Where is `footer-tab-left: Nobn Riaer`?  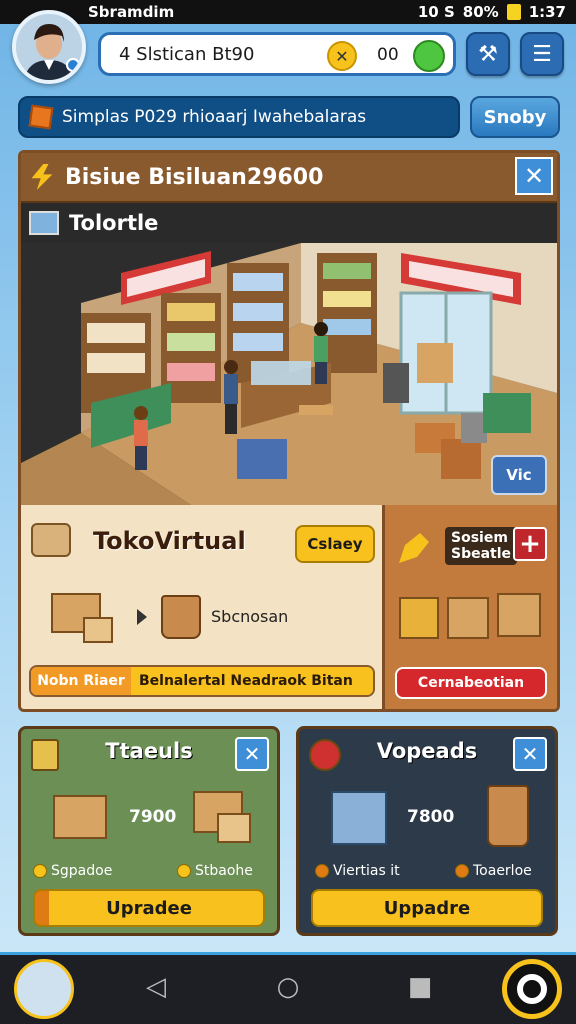
footer-tab-left: Nobn Riaer is located at coordinates (81, 681).